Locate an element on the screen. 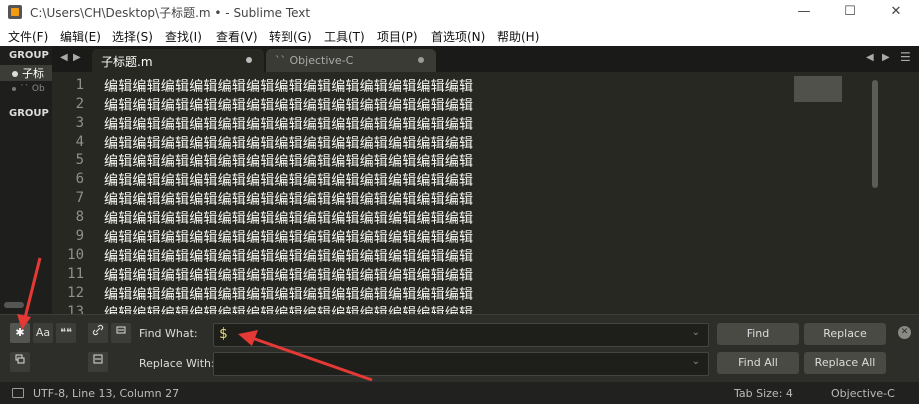 This screenshot has width=919, height=404. tab-next-icon: ▶ is located at coordinates (77, 57).